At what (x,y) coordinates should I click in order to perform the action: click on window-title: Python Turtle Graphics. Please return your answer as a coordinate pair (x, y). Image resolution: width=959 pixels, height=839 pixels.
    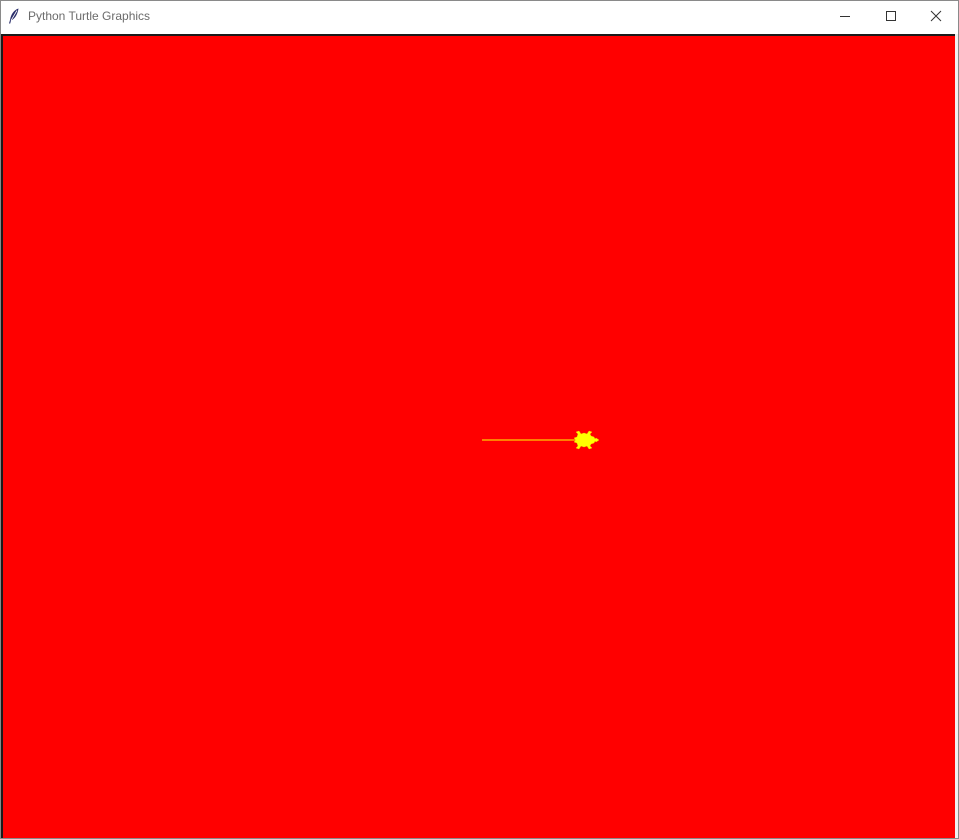
    Looking at the image, I should click on (89, 16).